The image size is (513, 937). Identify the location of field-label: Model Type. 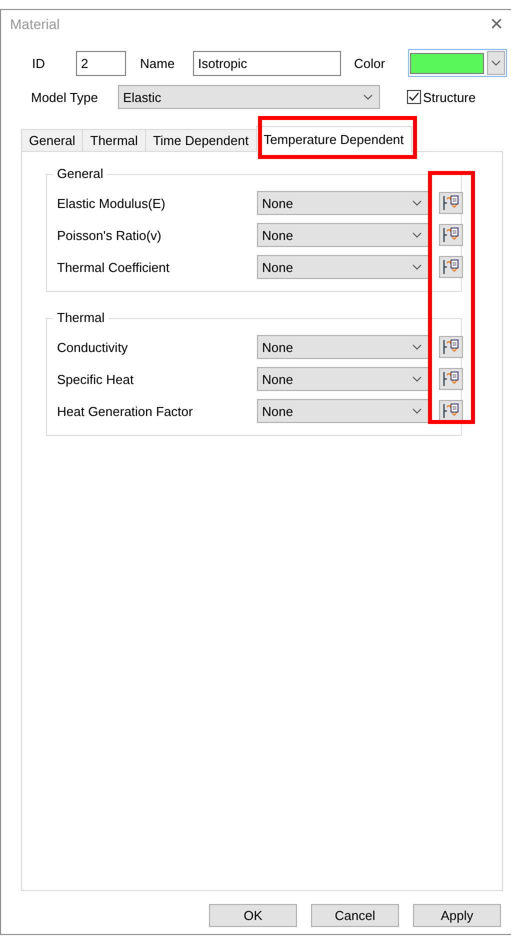
(65, 97).